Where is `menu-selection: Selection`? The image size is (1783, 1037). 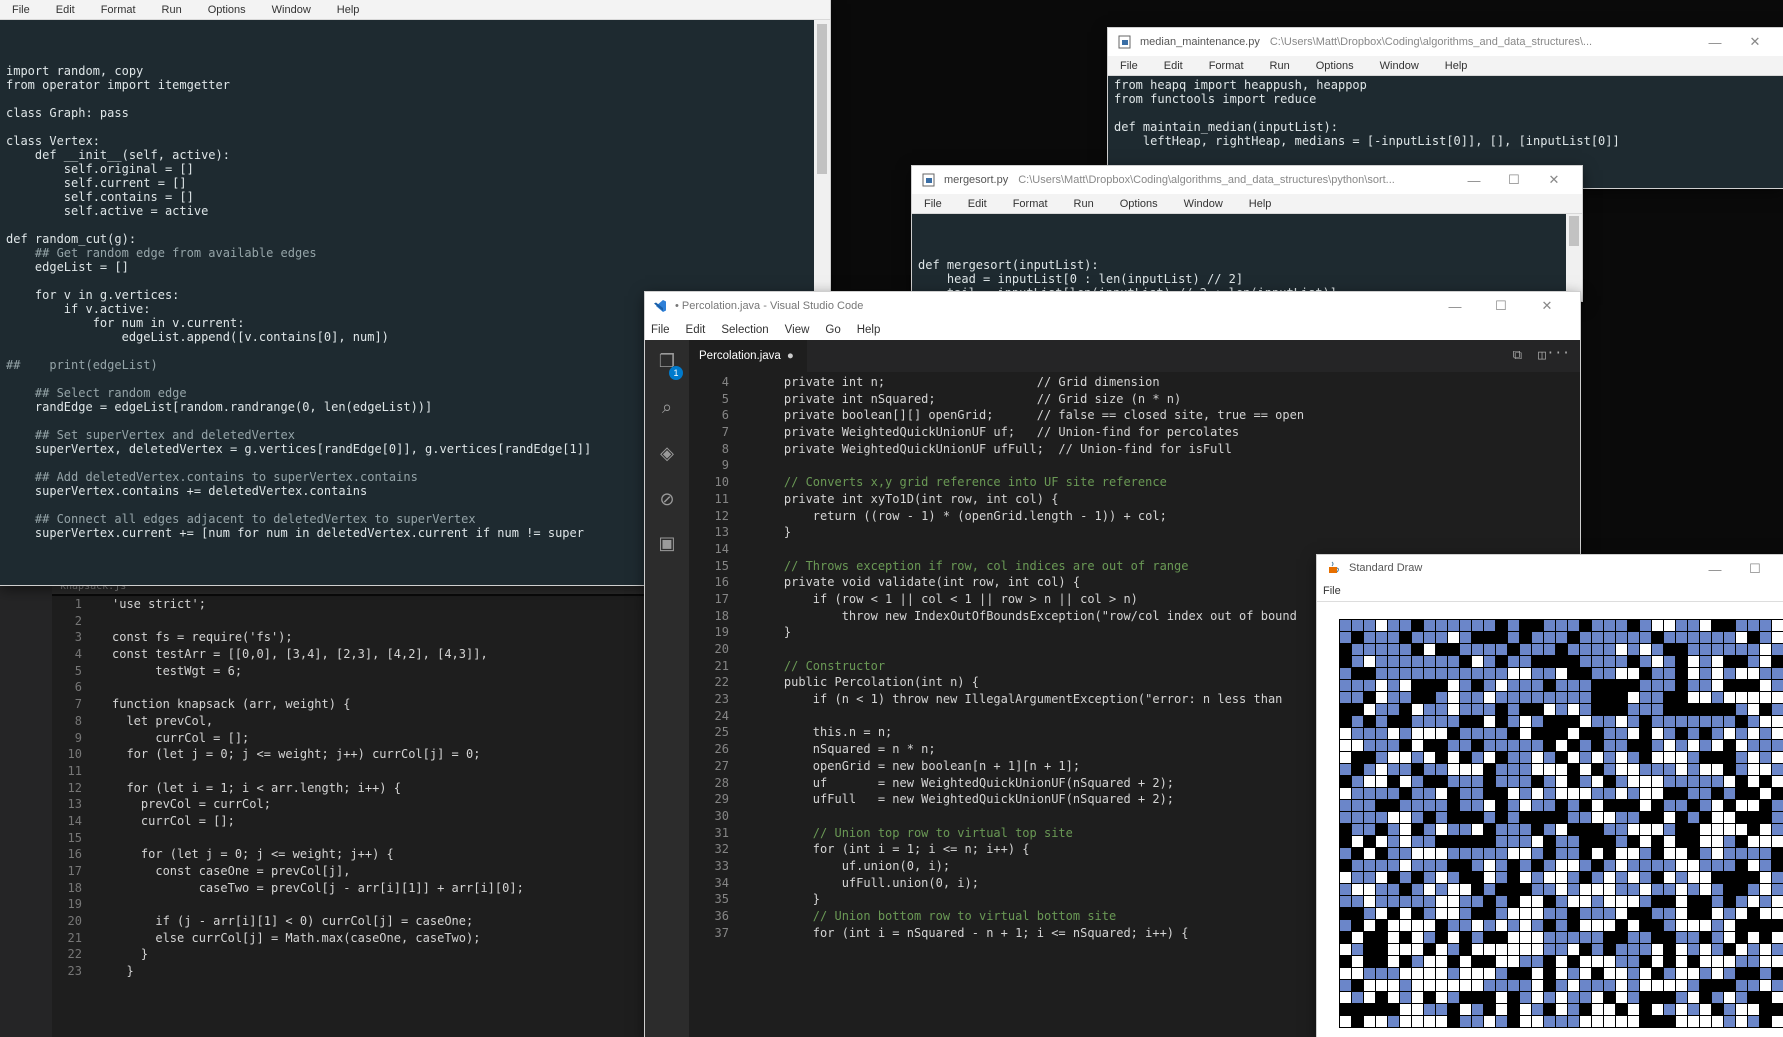
menu-selection: Selection is located at coordinates (744, 330).